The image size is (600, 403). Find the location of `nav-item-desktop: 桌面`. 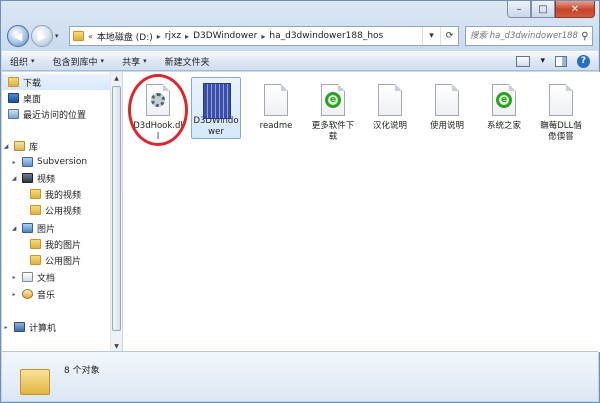

nav-item-desktop: 桌面 is located at coordinates (61, 98).